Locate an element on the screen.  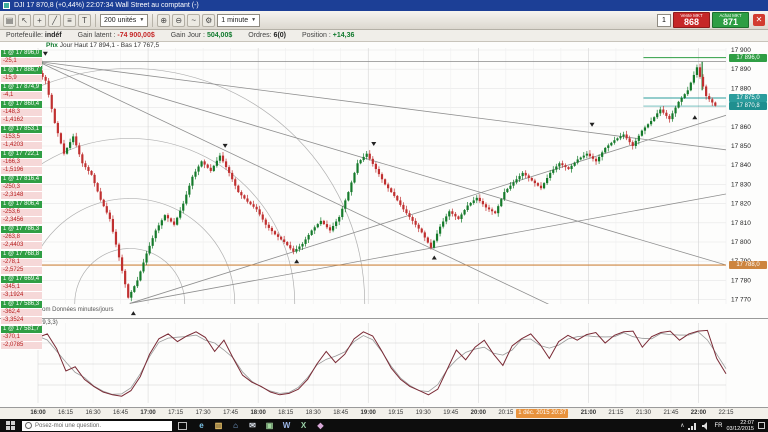
position-row: 1 @ 17 669,4 -345,1 -3,1924 is located at coordinates (21, 288).